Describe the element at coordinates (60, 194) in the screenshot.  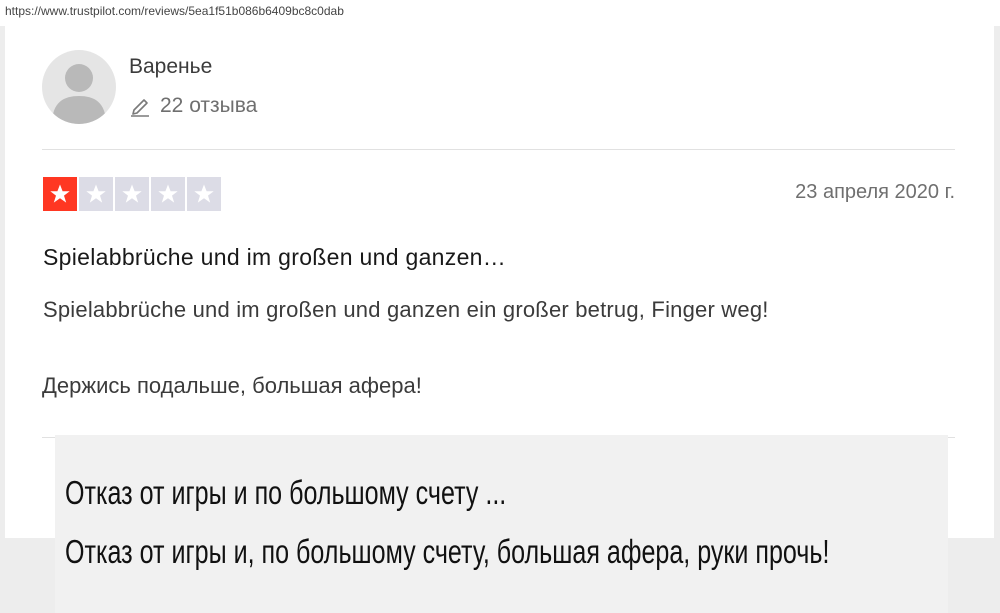
I see `star-filled-icon` at that location.